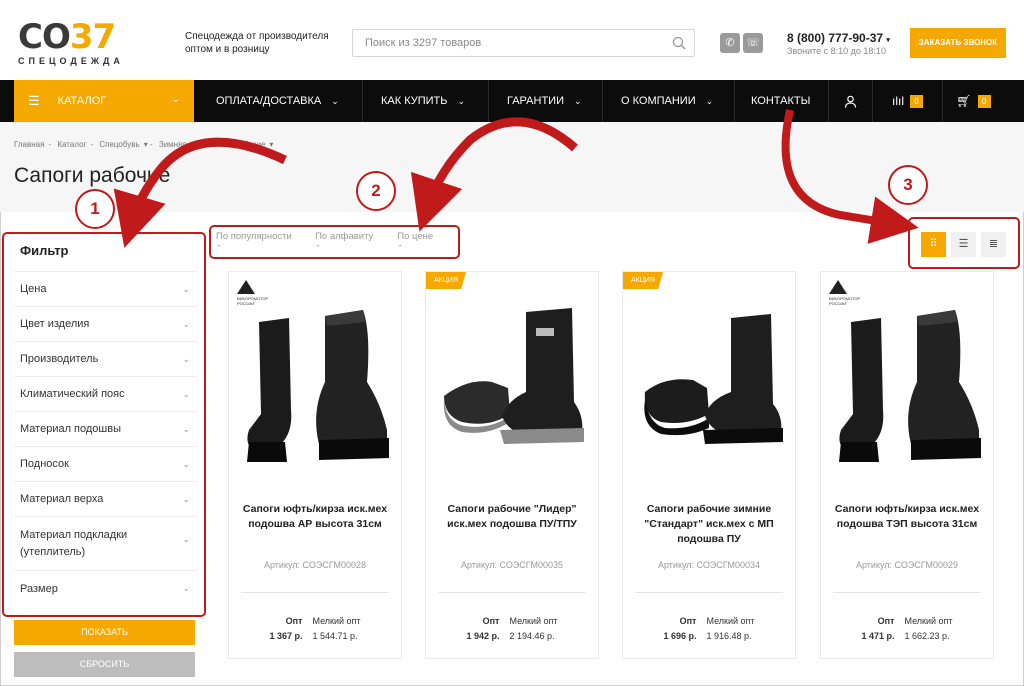  What do you see at coordinates (658, 101) in the screenshot?
I see `nav-item-label: О КОМПАНИИ` at bounding box center [658, 101].